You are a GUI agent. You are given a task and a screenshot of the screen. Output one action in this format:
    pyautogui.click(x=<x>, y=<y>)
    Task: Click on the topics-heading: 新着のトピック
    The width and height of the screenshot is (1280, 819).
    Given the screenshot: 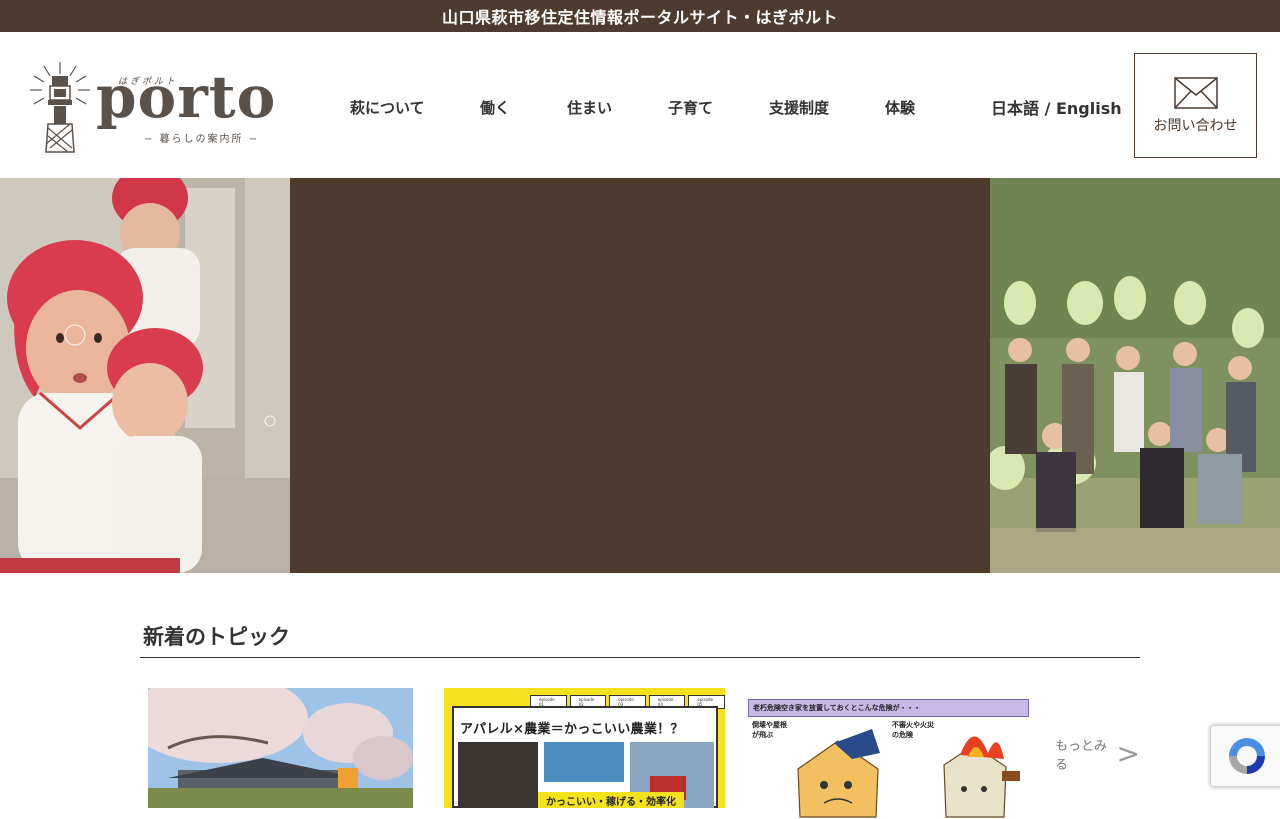 What is the action you would take?
    pyautogui.click(x=216, y=637)
    